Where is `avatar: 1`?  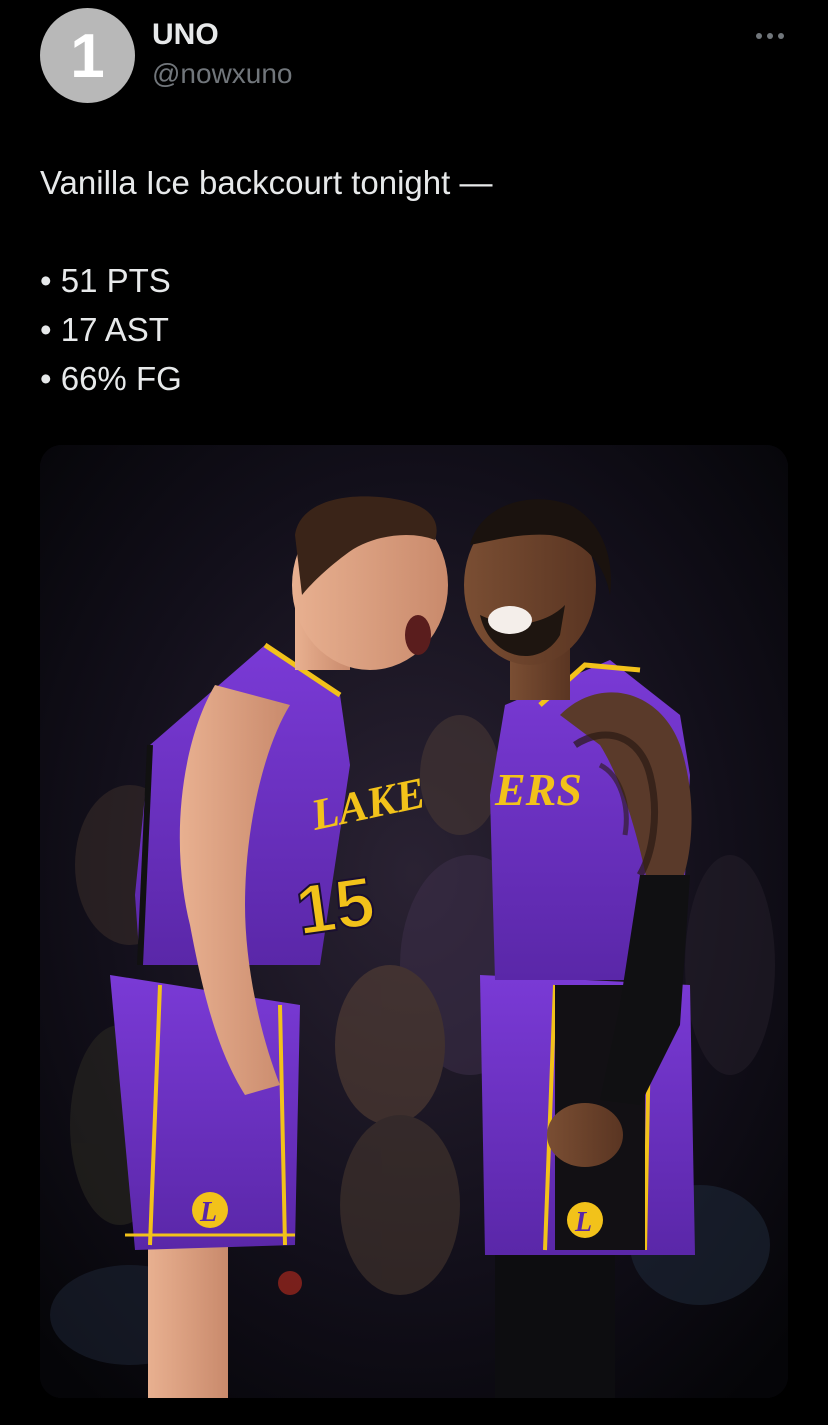 avatar: 1 is located at coordinates (87, 55).